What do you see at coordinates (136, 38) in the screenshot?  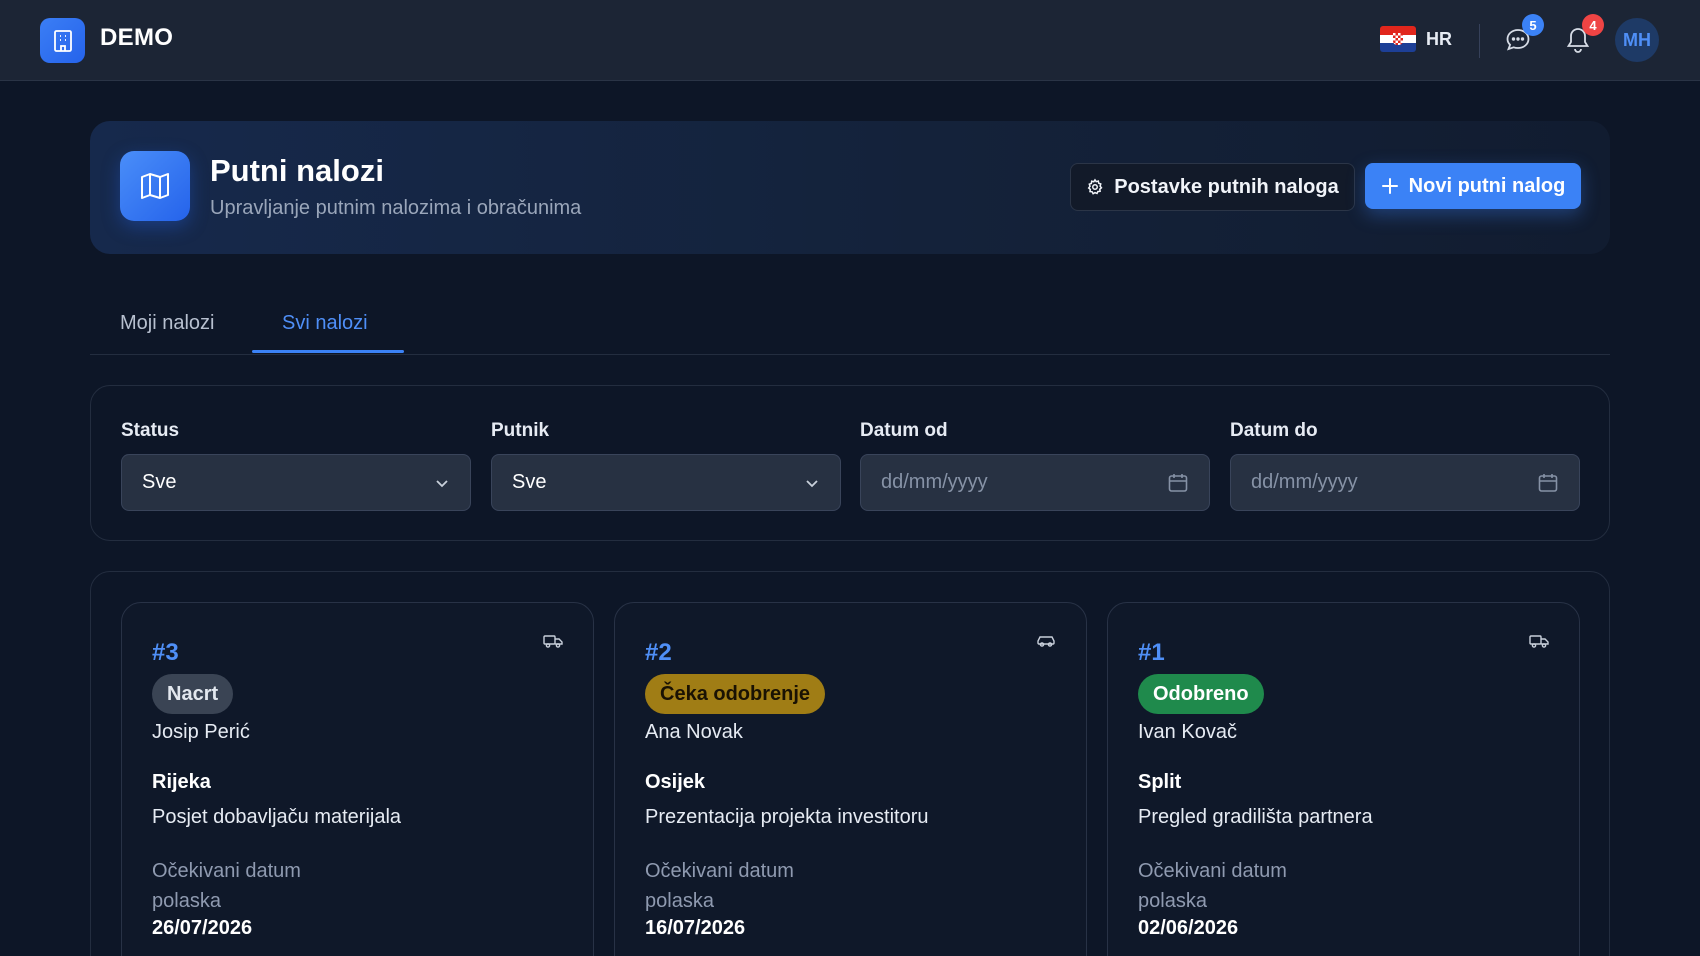 I see `brand-name: DEMO` at bounding box center [136, 38].